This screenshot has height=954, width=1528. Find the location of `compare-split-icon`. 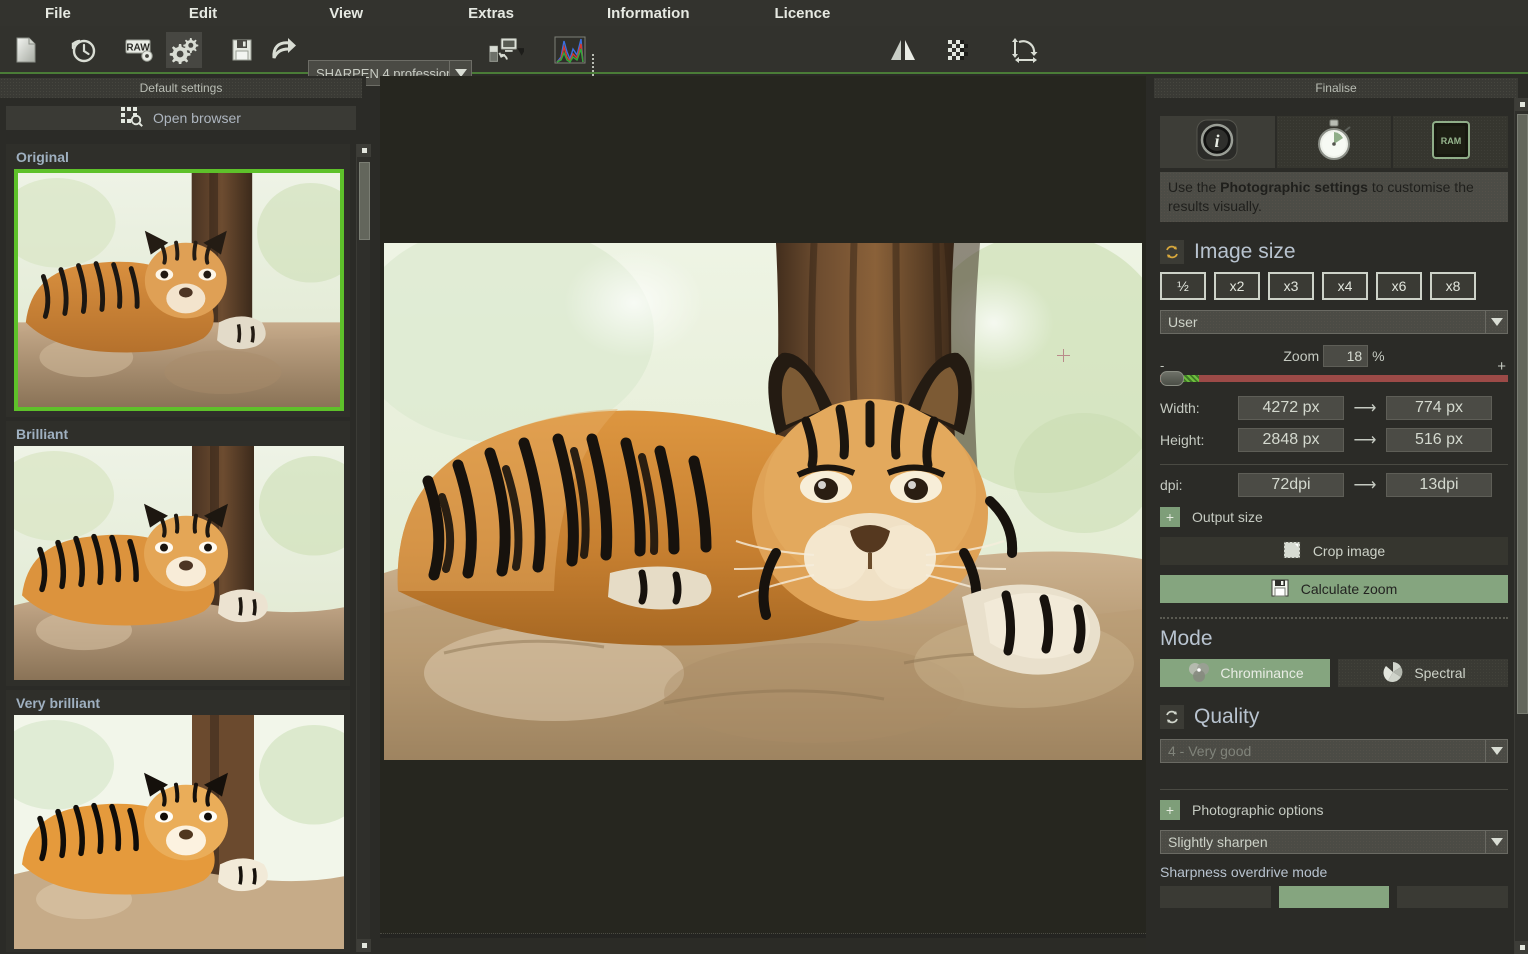

compare-split-icon is located at coordinates (959, 50).